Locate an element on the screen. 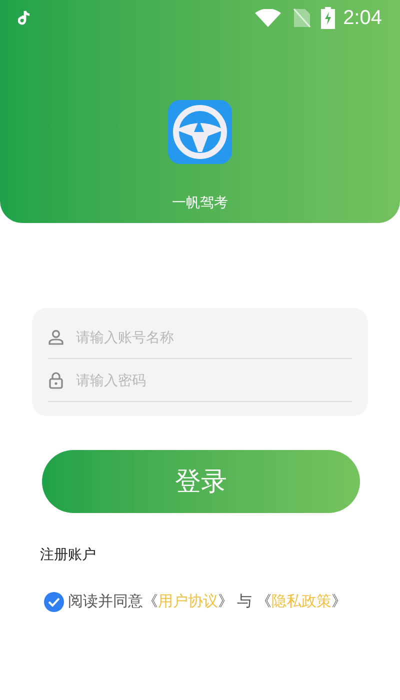  agreement-text: 阅读并同意《用户协议》 与 《隐私政策》 is located at coordinates (207, 602).